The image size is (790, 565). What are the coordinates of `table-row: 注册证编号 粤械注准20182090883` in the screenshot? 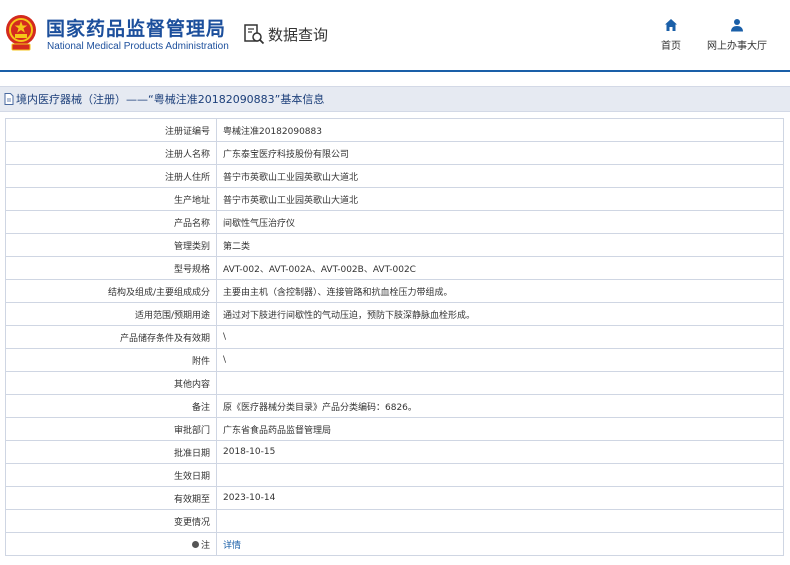 It's located at (394, 130).